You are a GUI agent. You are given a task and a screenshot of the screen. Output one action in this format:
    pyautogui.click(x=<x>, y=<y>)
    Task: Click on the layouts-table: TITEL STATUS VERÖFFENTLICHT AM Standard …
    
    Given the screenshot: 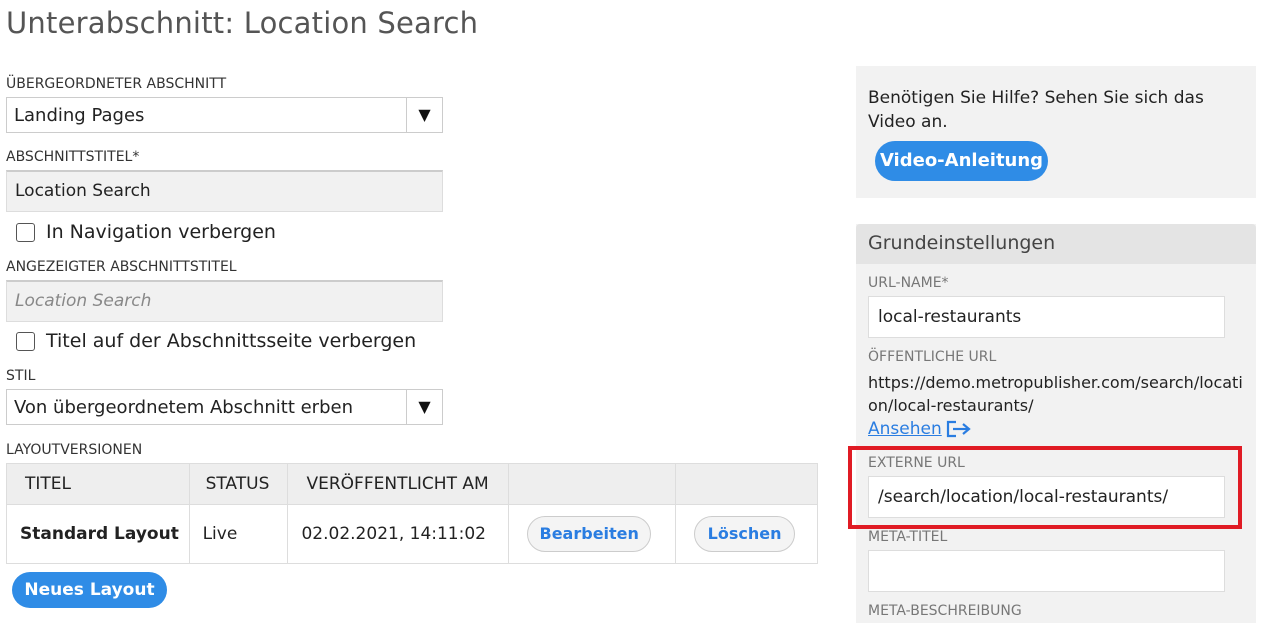 What is the action you would take?
    pyautogui.click(x=412, y=513)
    